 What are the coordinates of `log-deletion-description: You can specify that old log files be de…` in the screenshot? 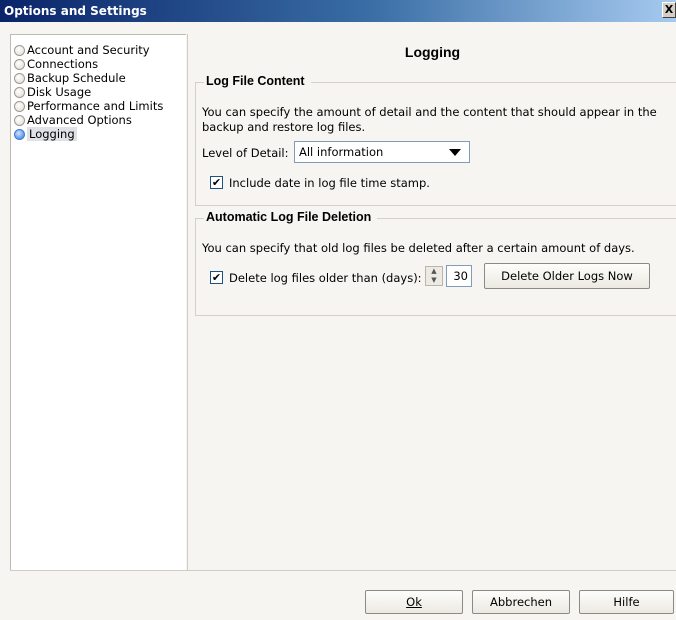 It's located at (418, 248).